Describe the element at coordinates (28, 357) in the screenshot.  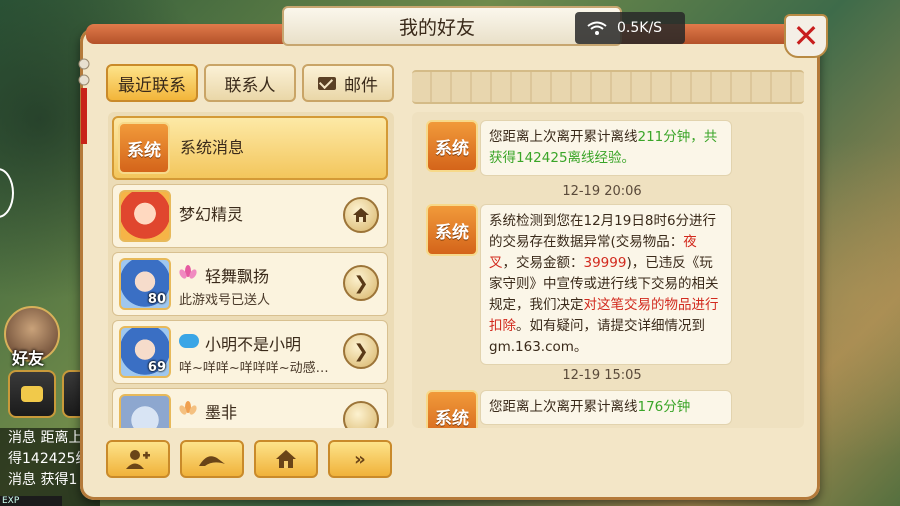
I see `hud-friend-label: 好友` at that location.